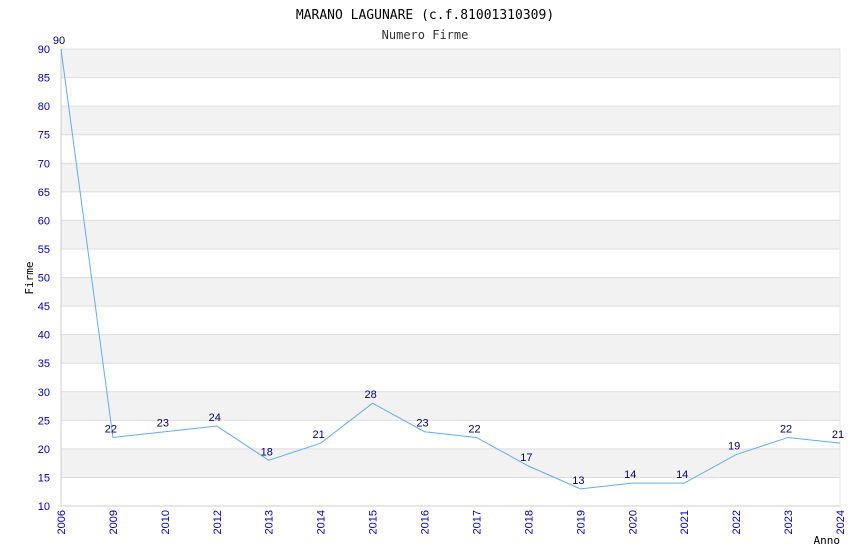 This screenshot has height=550, width=850. What do you see at coordinates (322, 522) in the screenshot?
I see `x-tick-label: 2014` at bounding box center [322, 522].